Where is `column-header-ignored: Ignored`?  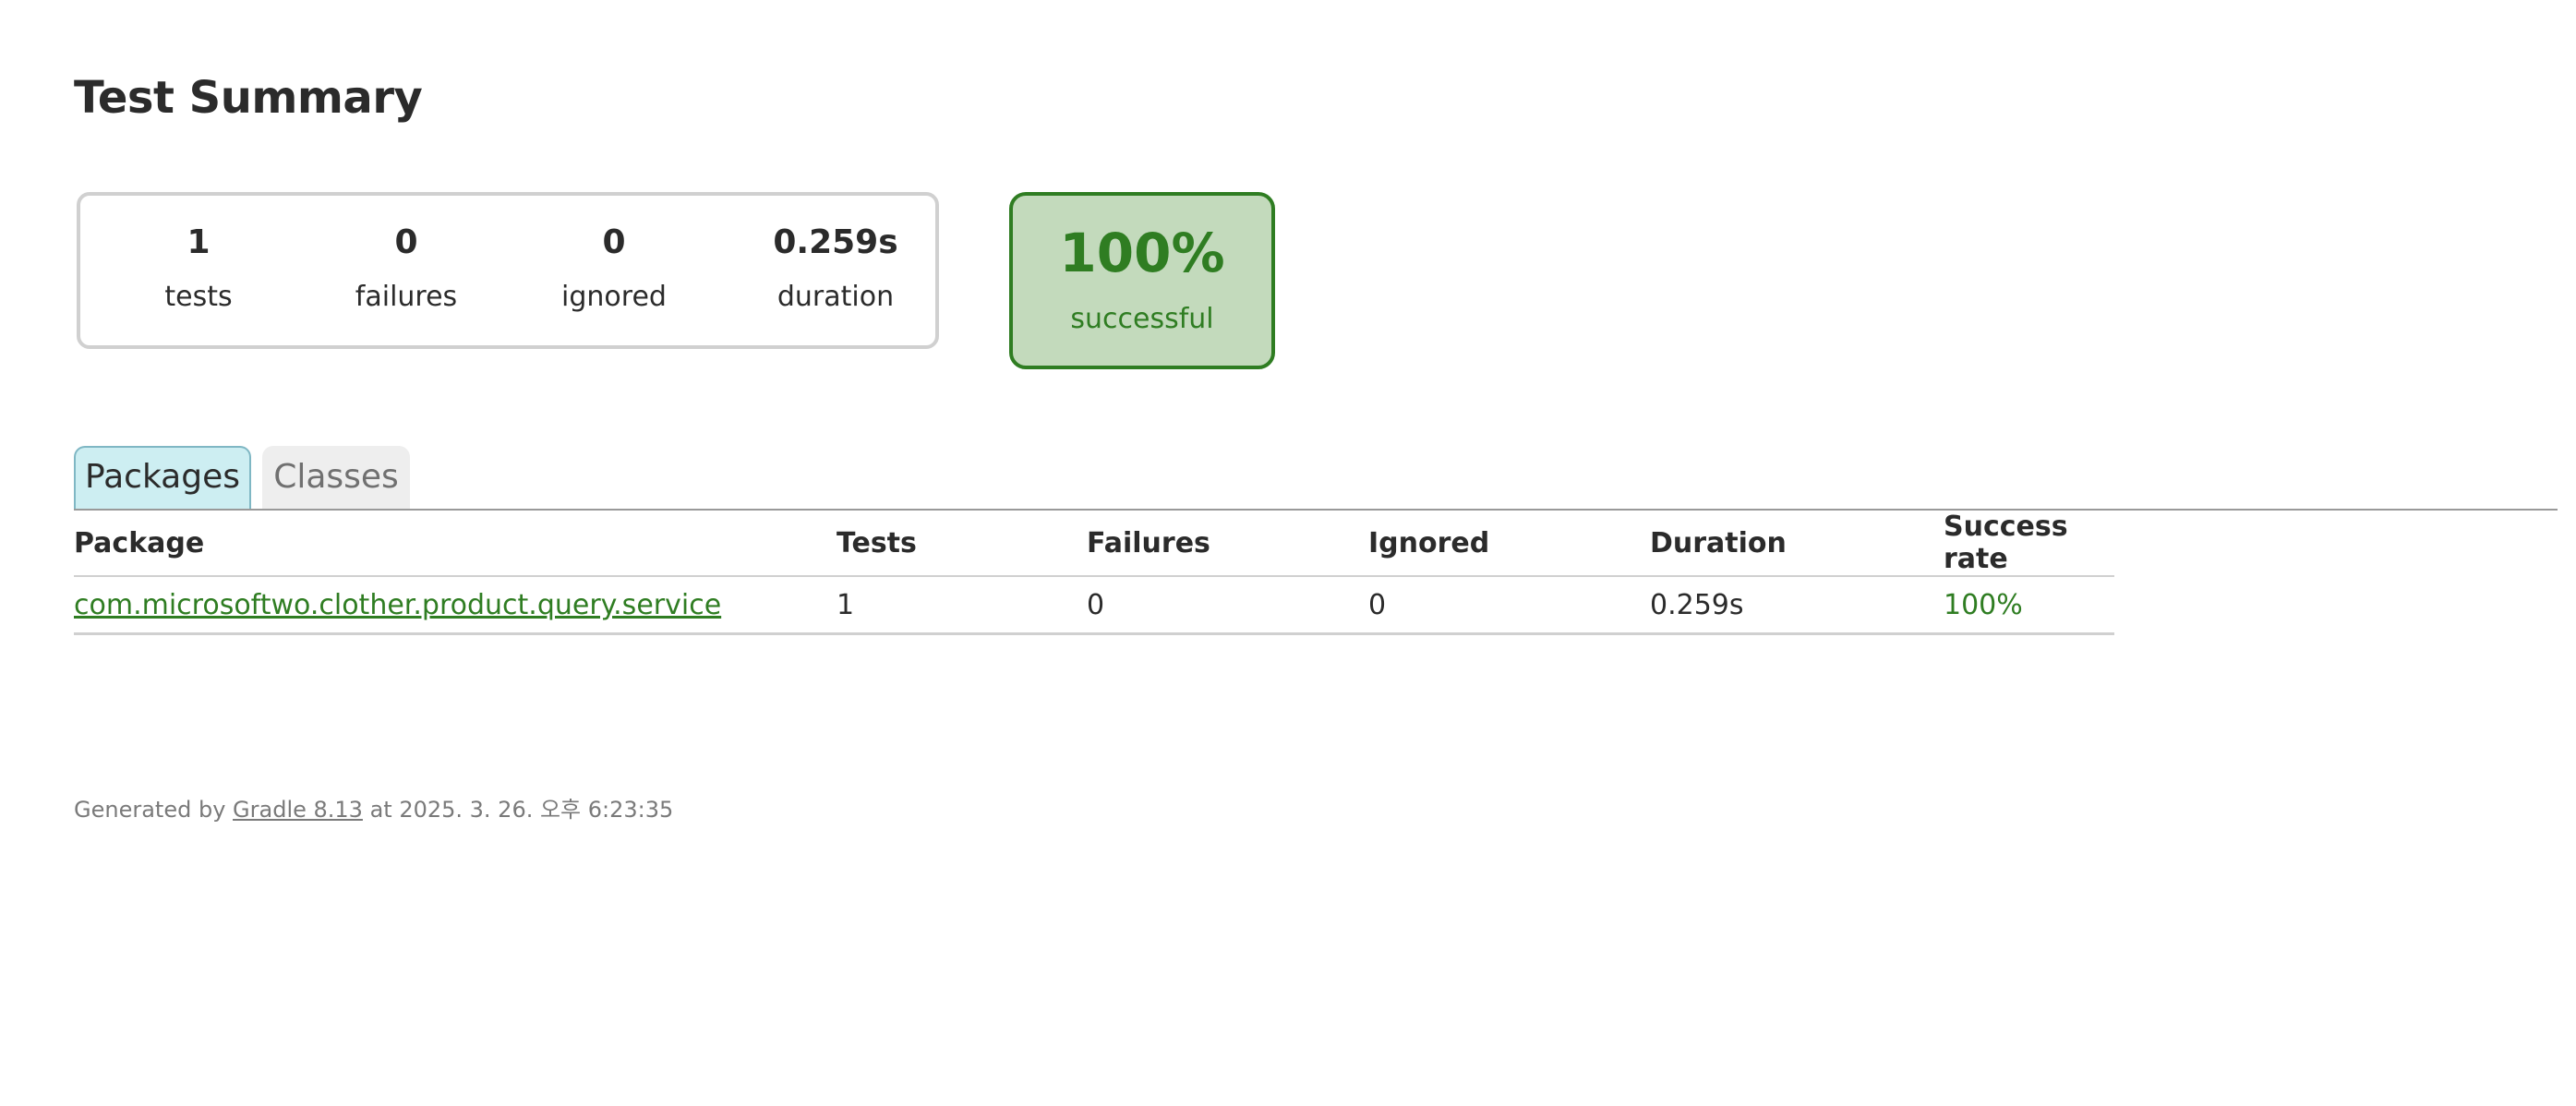 column-header-ignored: Ignored is located at coordinates (1509, 544).